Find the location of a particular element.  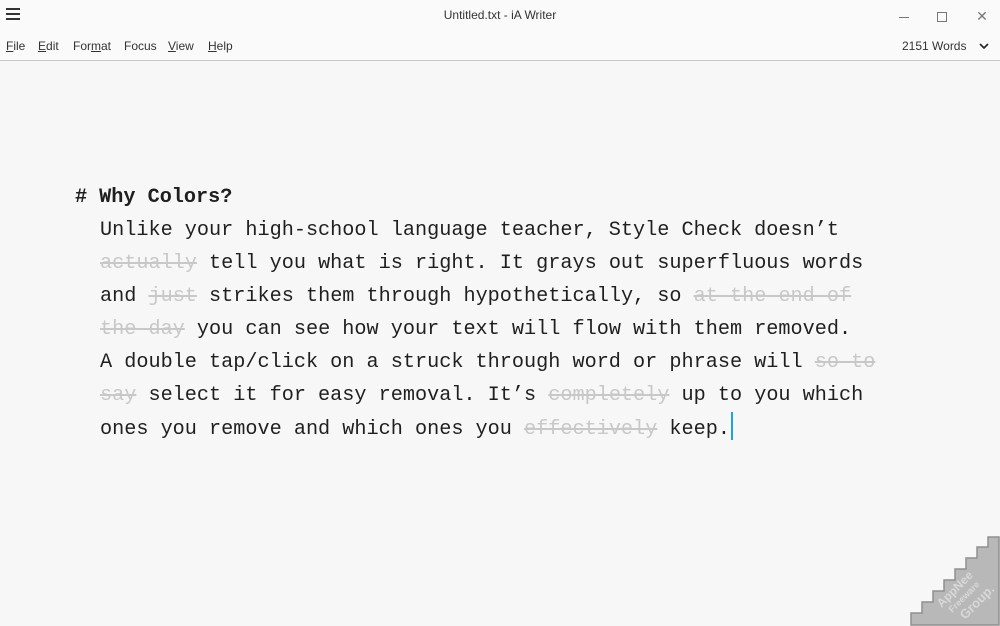

struck-phrase: say is located at coordinates (118, 395).